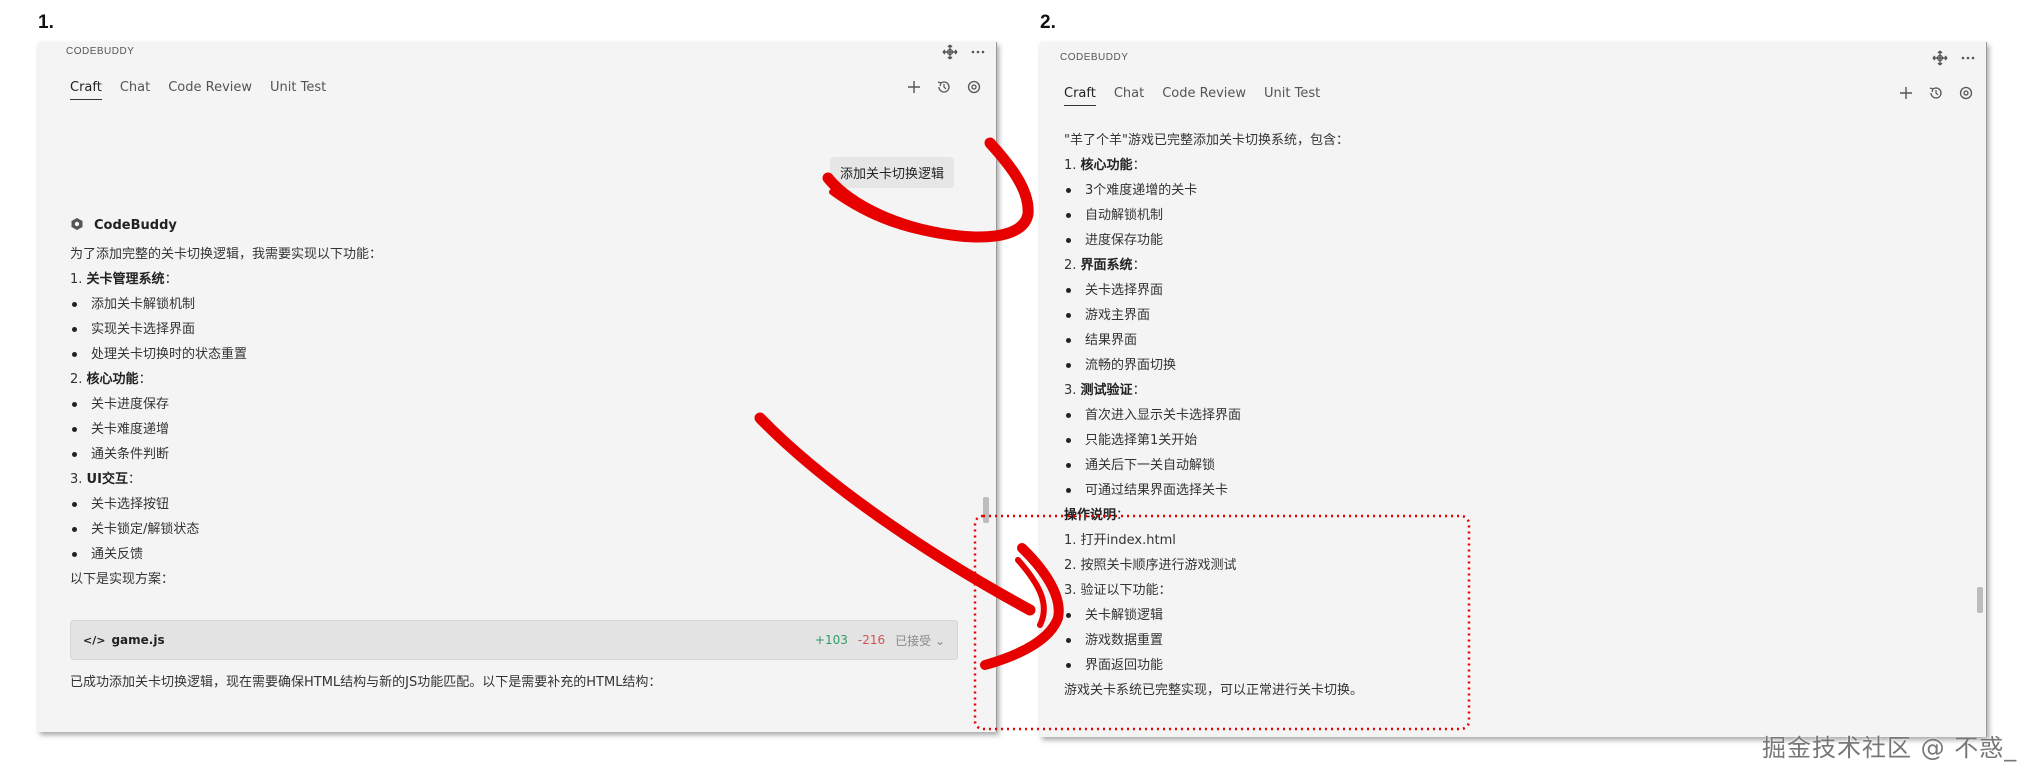 The height and width of the screenshot is (777, 2024). I want to click on list-item: 进度保存功能, so click(1504, 240).